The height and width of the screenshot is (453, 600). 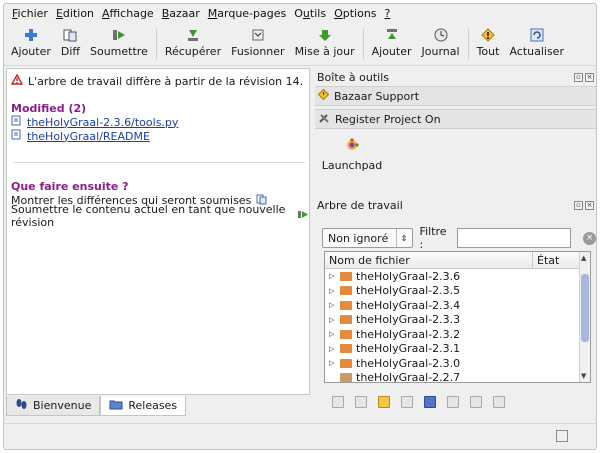 What do you see at coordinates (353, 77) in the screenshot?
I see `toolbox-title: Boîte à outils` at bounding box center [353, 77].